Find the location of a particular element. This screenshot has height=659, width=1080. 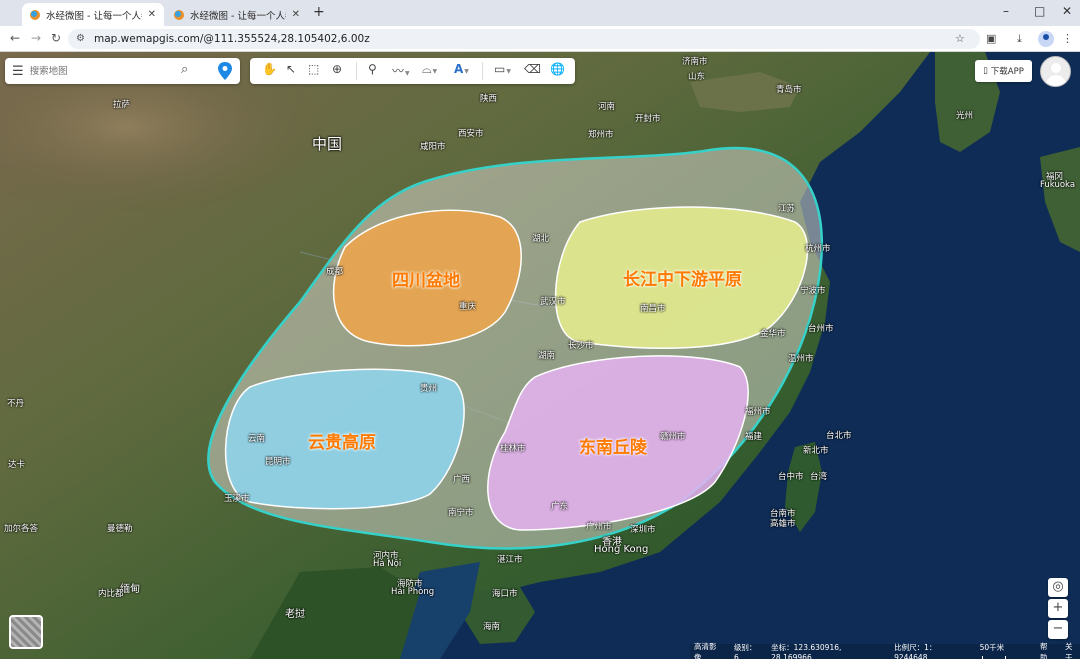

region-label-sichuan: 四川盆地 is located at coordinates (426, 281).